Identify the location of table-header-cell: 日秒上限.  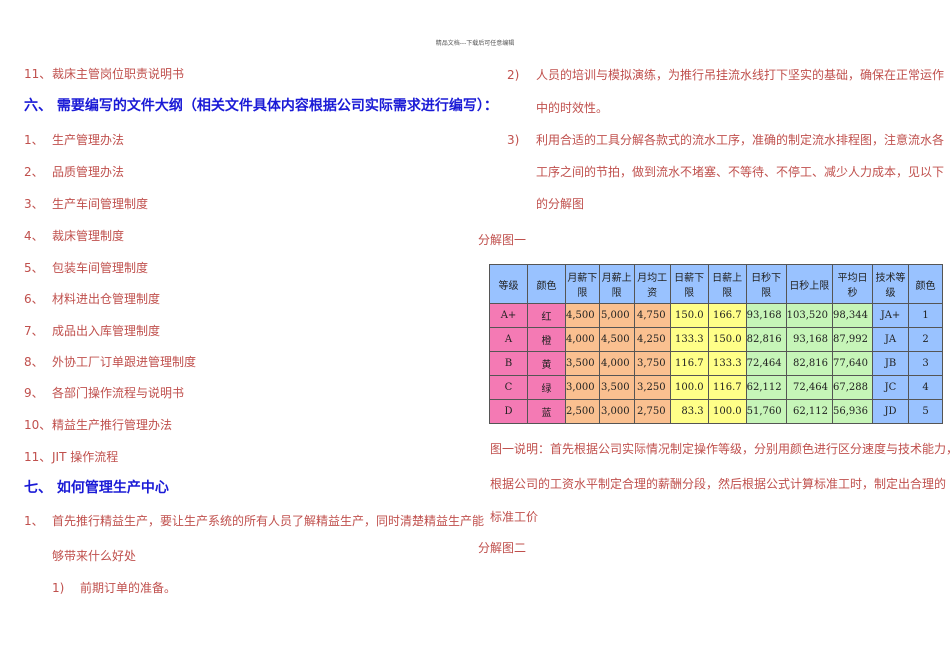
(809, 284).